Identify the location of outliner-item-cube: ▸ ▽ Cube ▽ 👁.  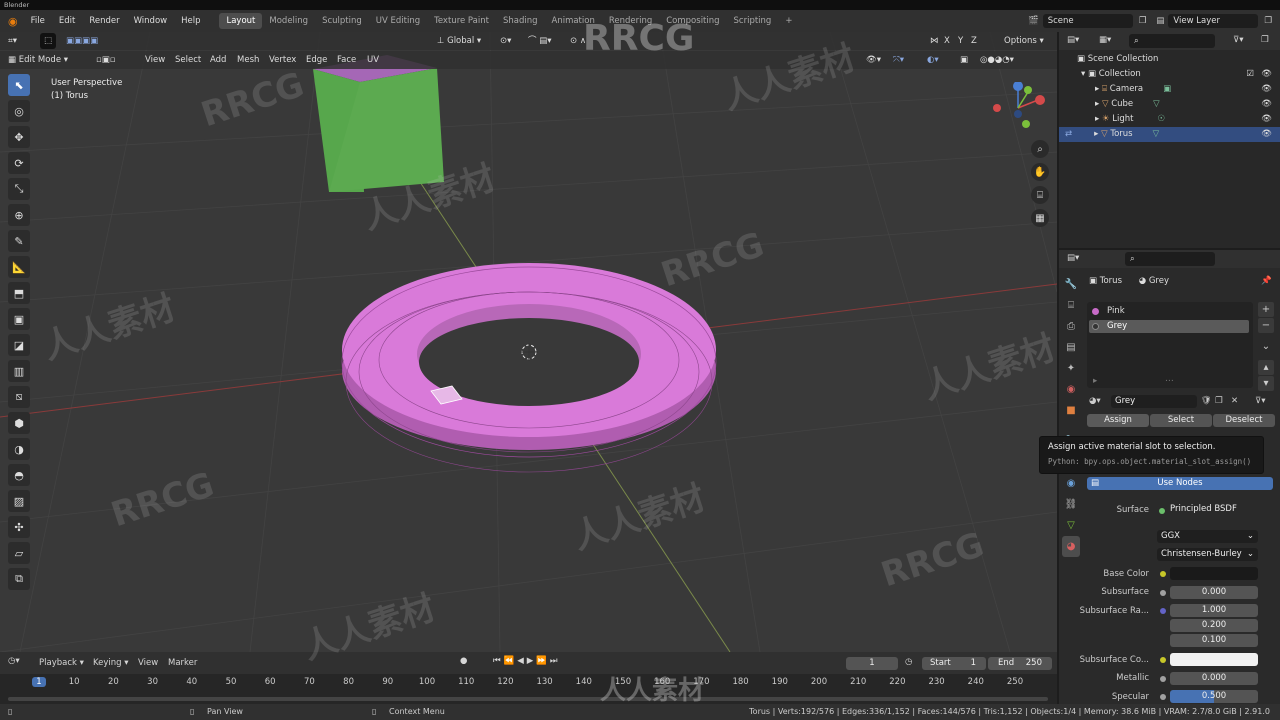
(1169, 104).